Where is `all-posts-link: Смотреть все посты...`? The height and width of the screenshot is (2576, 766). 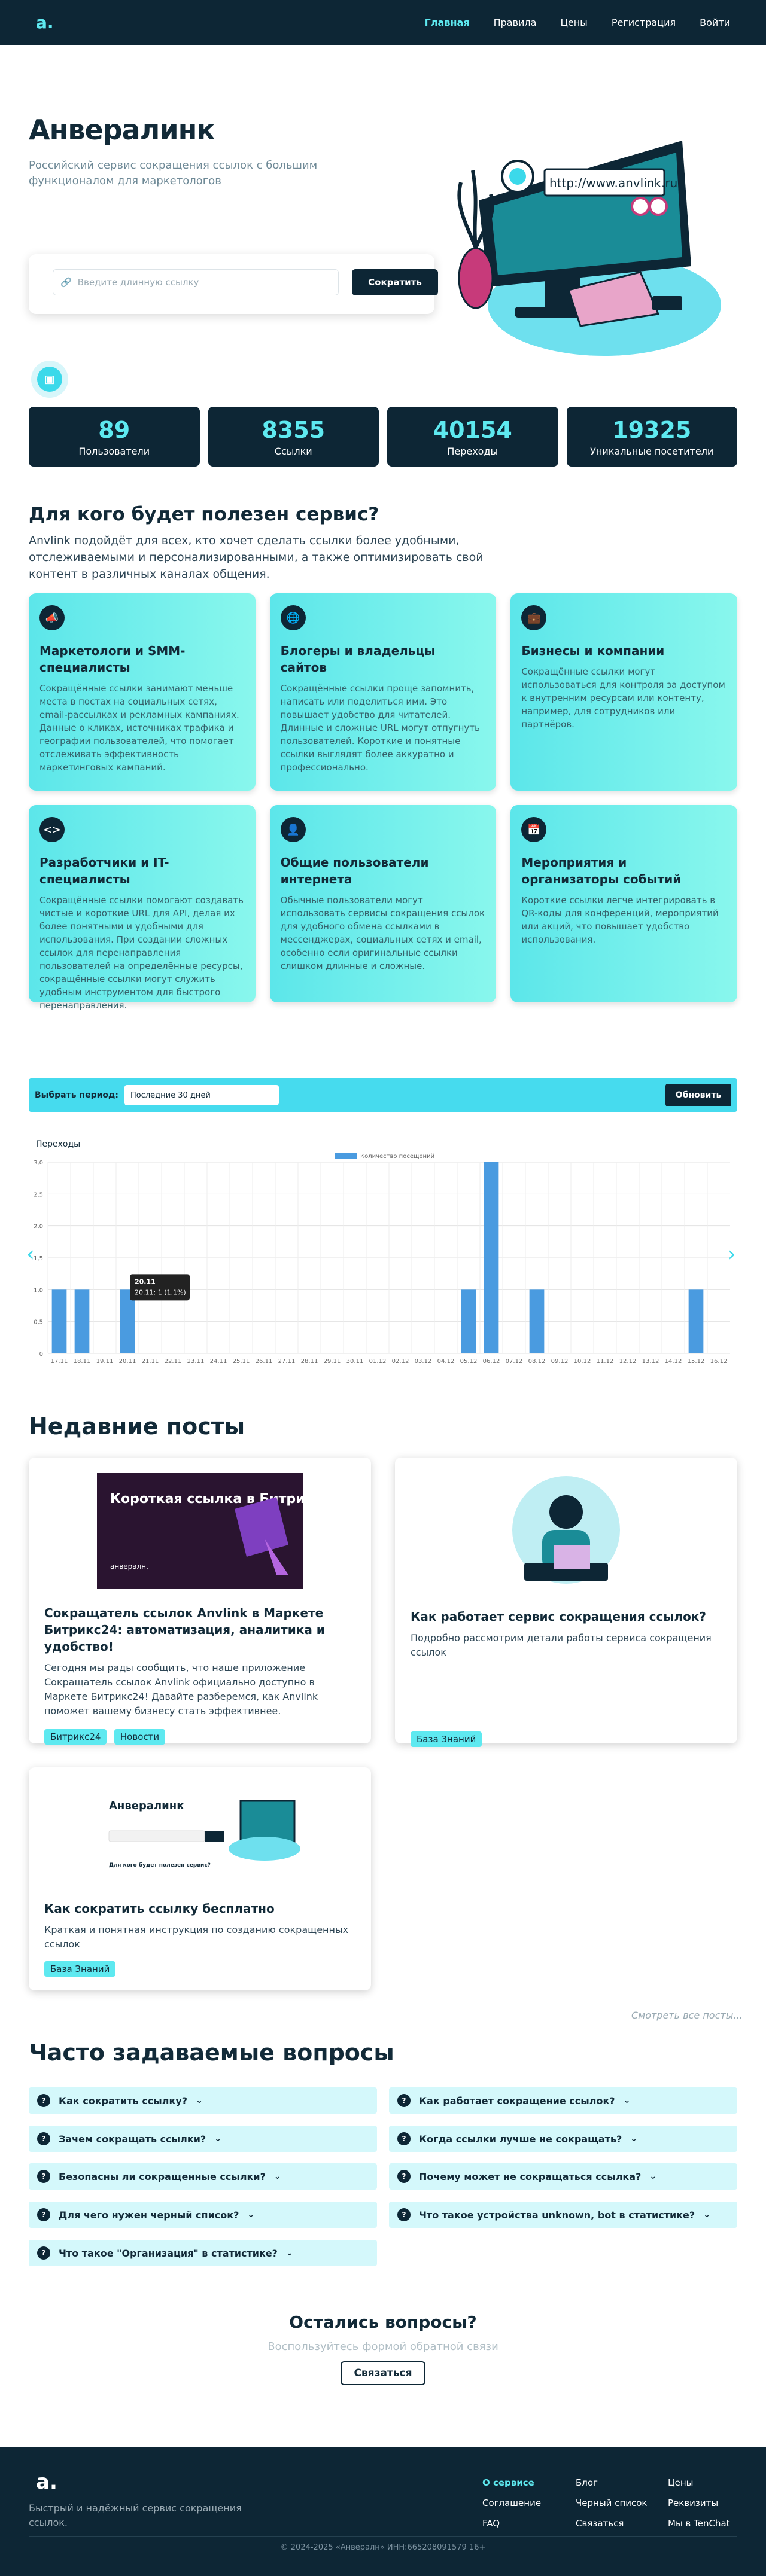
all-posts-link: Смотреть все посты... is located at coordinates (687, 2016).